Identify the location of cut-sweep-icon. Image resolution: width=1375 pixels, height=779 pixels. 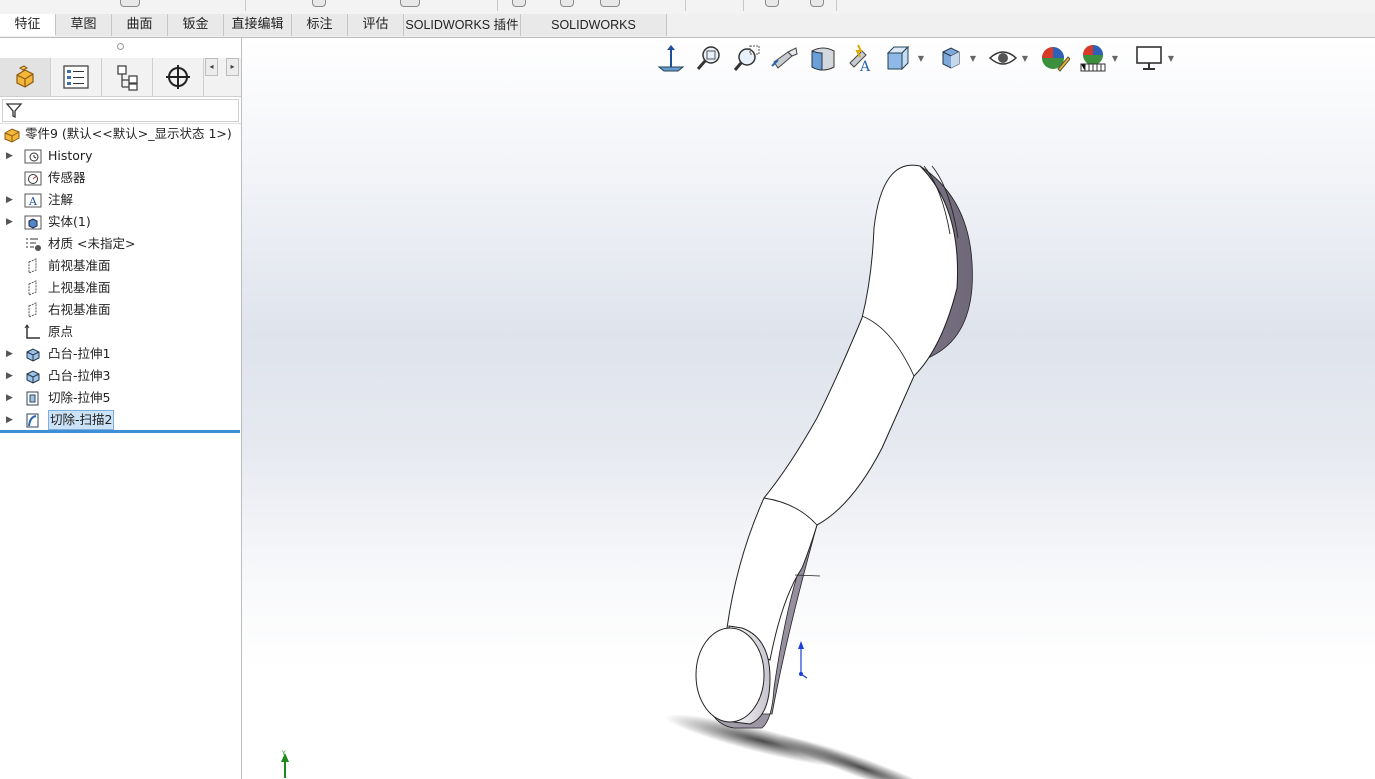
(33, 420).